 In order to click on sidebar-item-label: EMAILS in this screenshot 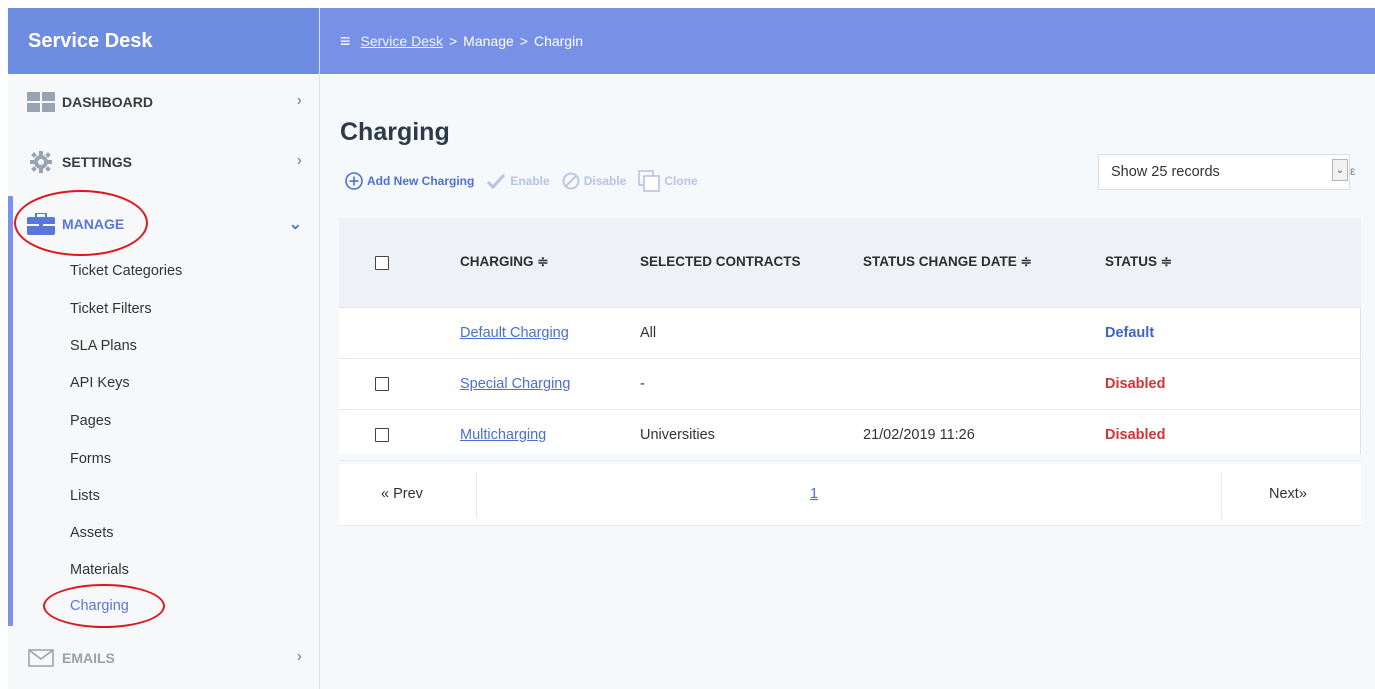, I will do `click(88, 658)`.